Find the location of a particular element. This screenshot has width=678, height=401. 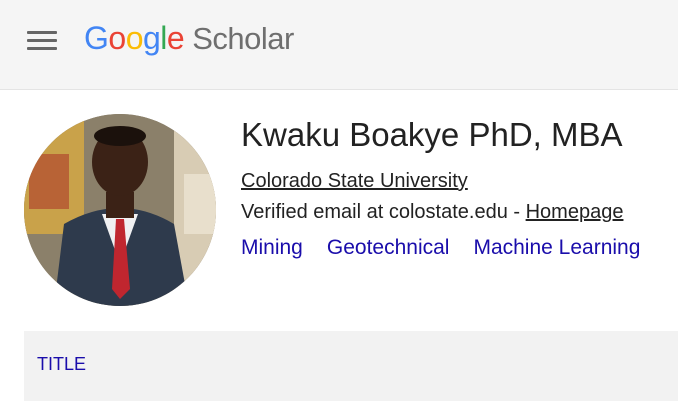

affiliation-link: Colorado State University is located at coordinates (354, 181).